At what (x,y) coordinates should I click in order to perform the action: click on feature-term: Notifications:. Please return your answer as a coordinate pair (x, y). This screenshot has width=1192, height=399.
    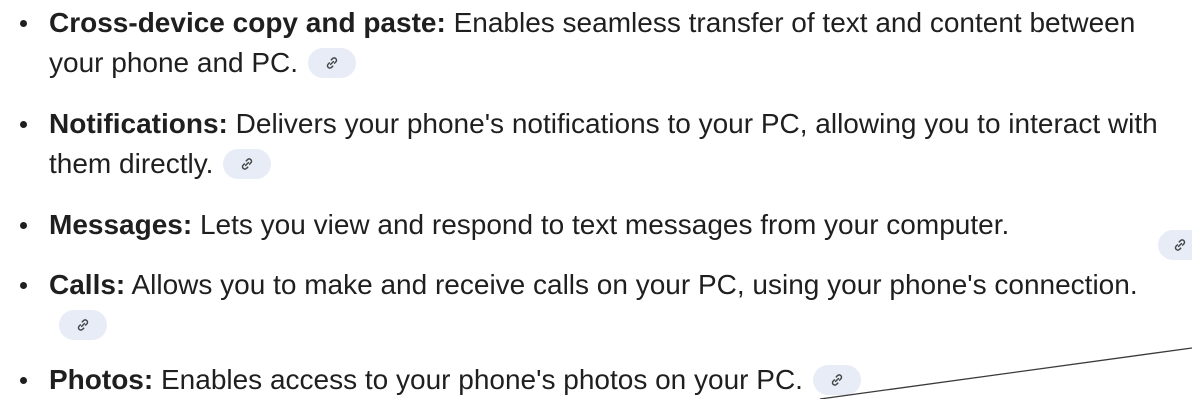
    Looking at the image, I should click on (138, 123).